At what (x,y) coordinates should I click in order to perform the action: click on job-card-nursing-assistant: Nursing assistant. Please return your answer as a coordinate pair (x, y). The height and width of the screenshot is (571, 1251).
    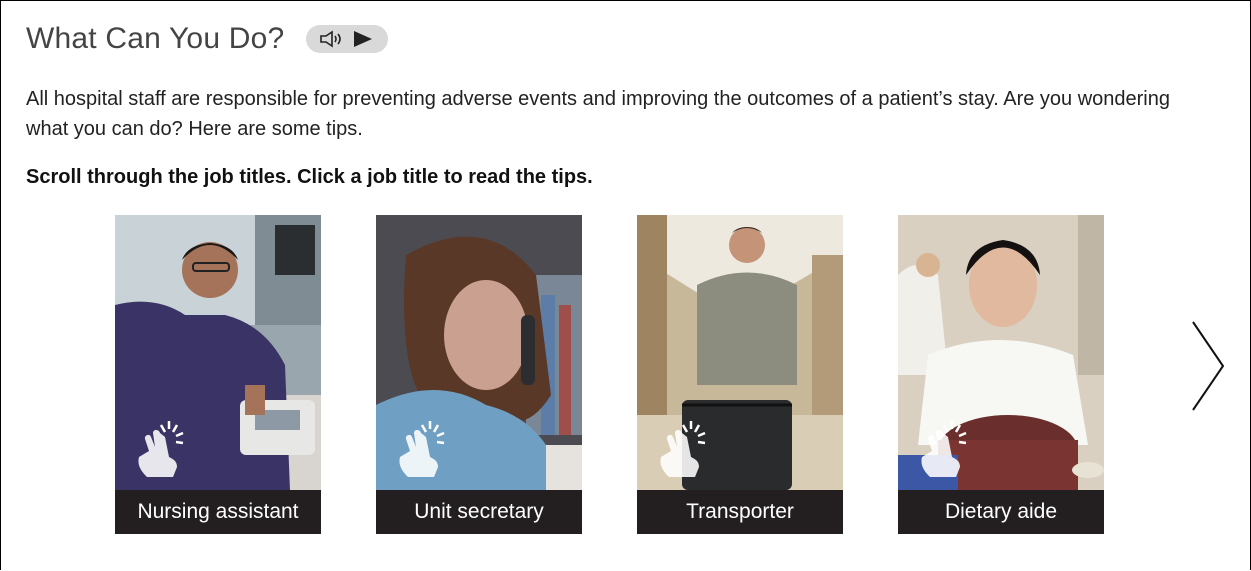
    Looking at the image, I should click on (218, 374).